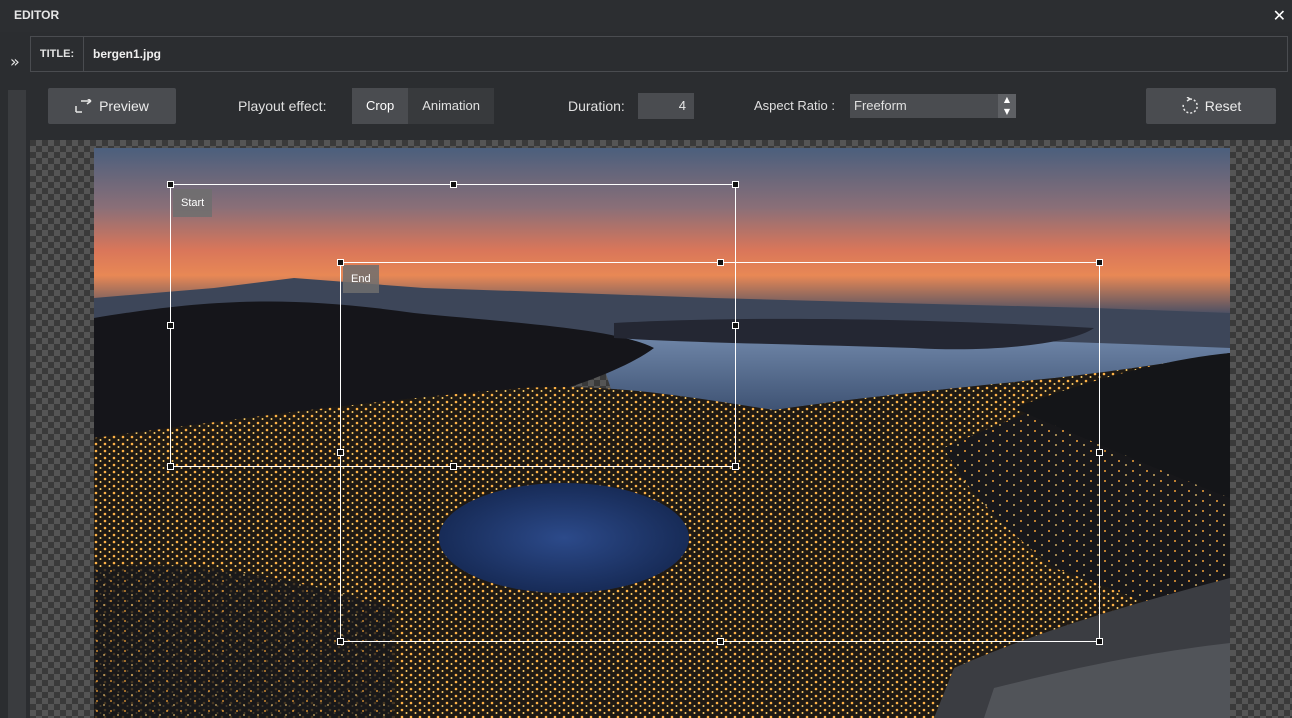  What do you see at coordinates (193, 203) in the screenshot?
I see `start-label: Start` at bounding box center [193, 203].